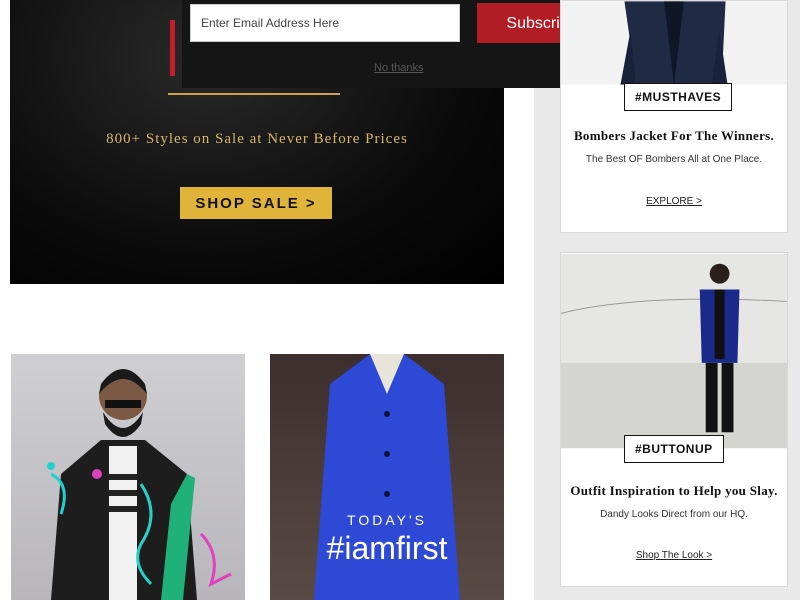  Describe the element at coordinates (398, 44) in the screenshot. I see `newsletter-popup: Subscribe No thanks` at that location.